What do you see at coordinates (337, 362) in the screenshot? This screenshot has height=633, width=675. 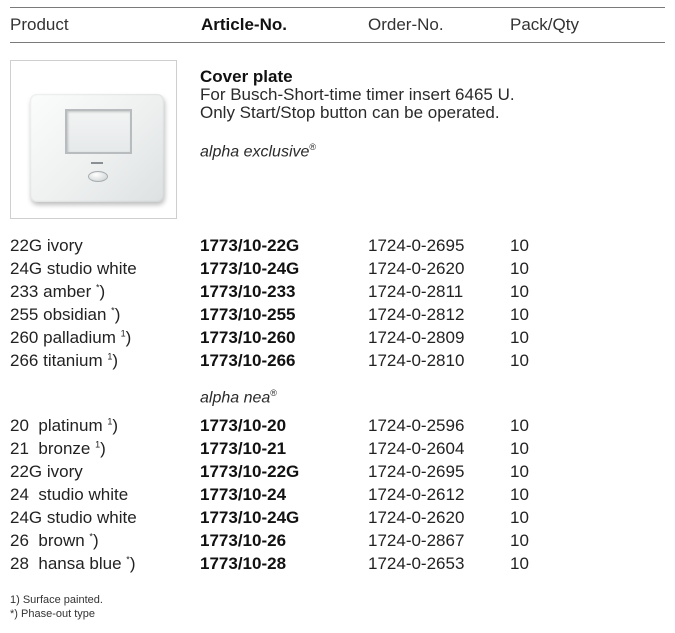 I see `table-row: 266 titanium 1) 1773/10-266 1724-0-2810 10` at bounding box center [337, 362].